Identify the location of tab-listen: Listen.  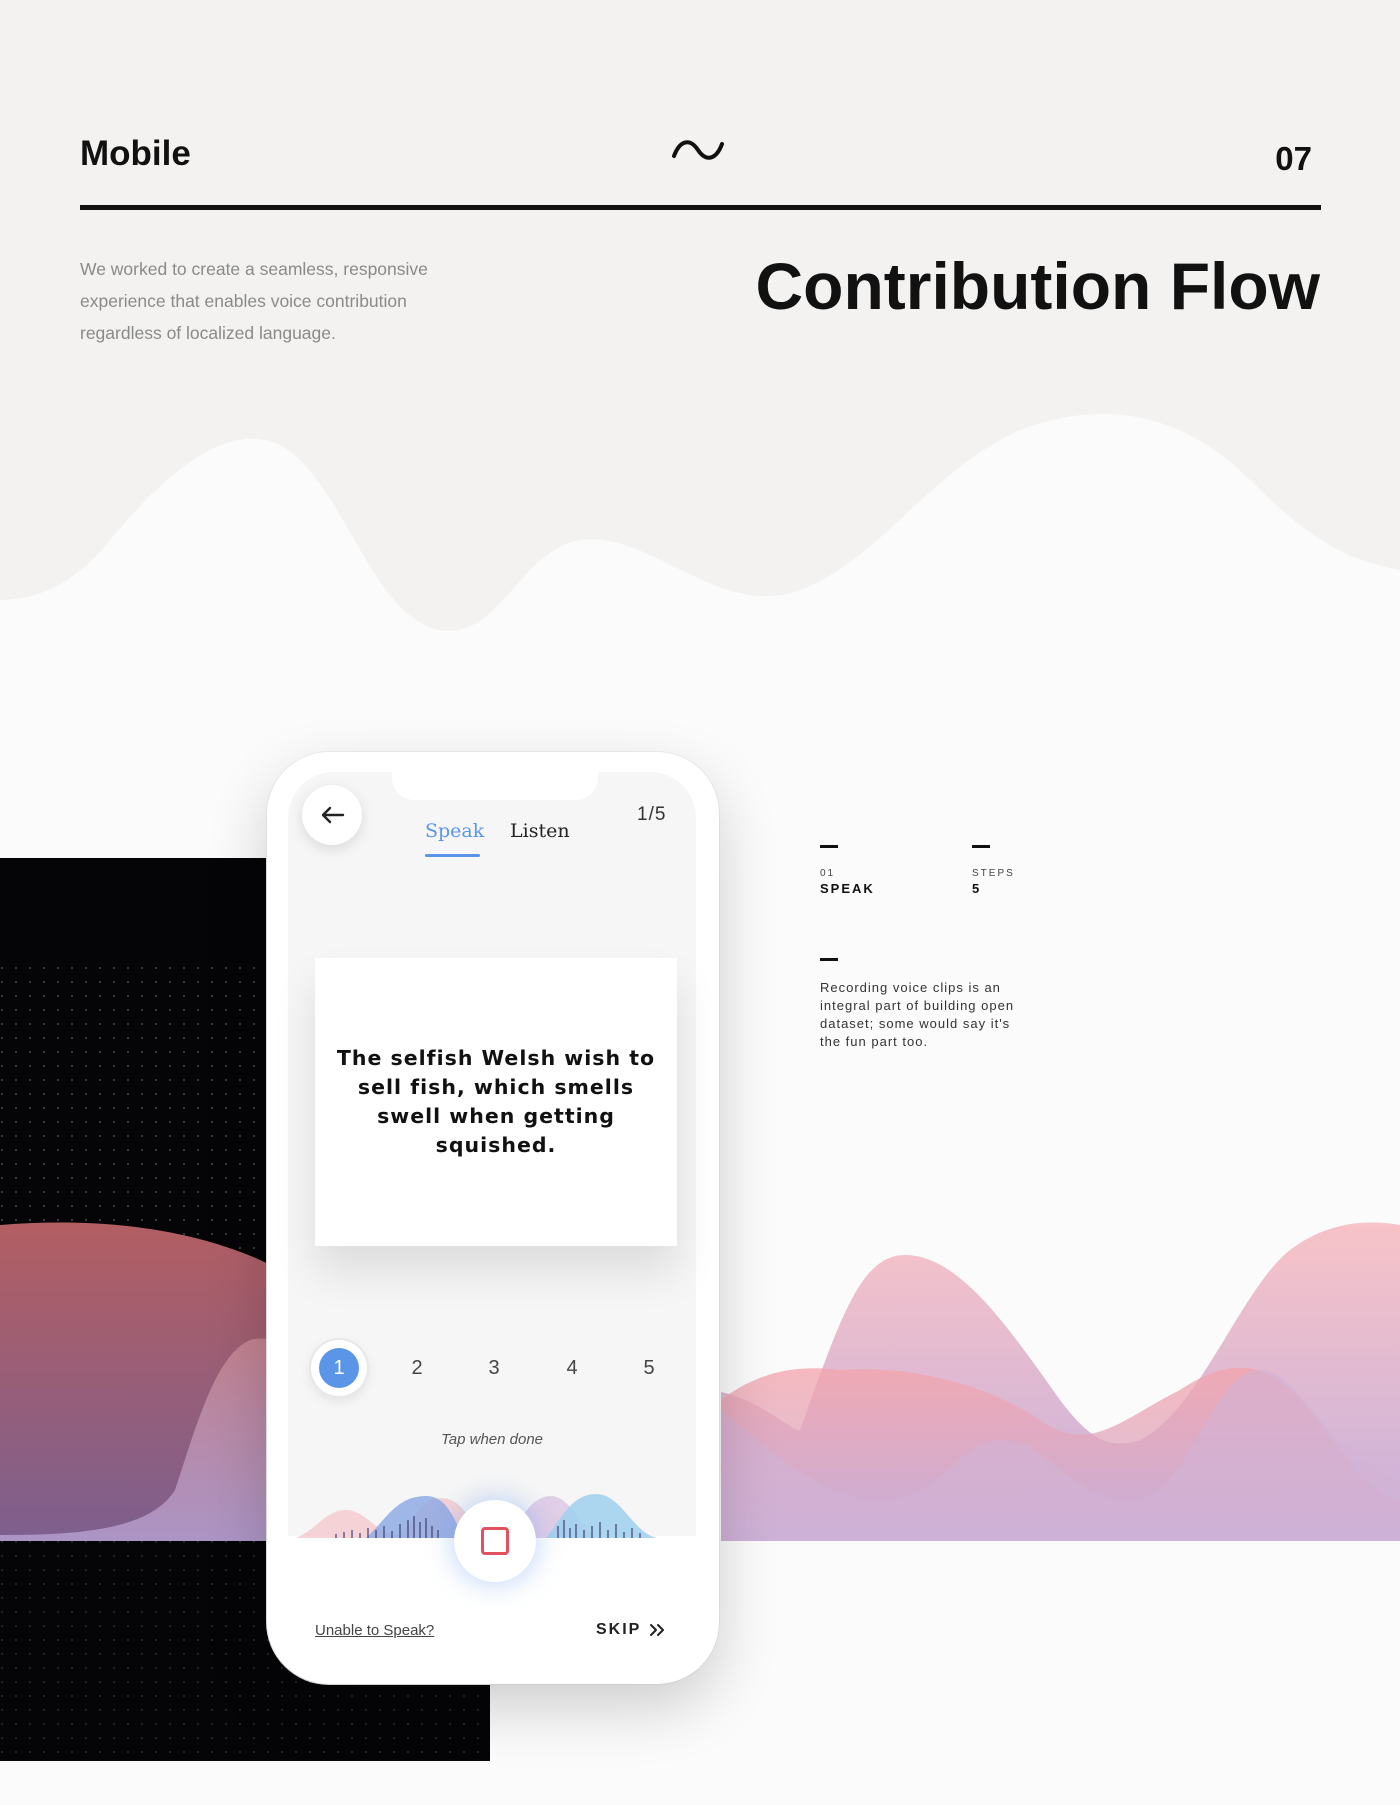
(540, 831).